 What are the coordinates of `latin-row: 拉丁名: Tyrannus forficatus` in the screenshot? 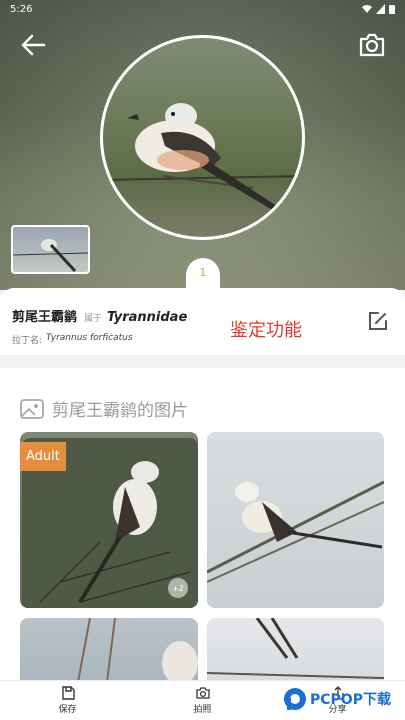 It's located at (202, 339).